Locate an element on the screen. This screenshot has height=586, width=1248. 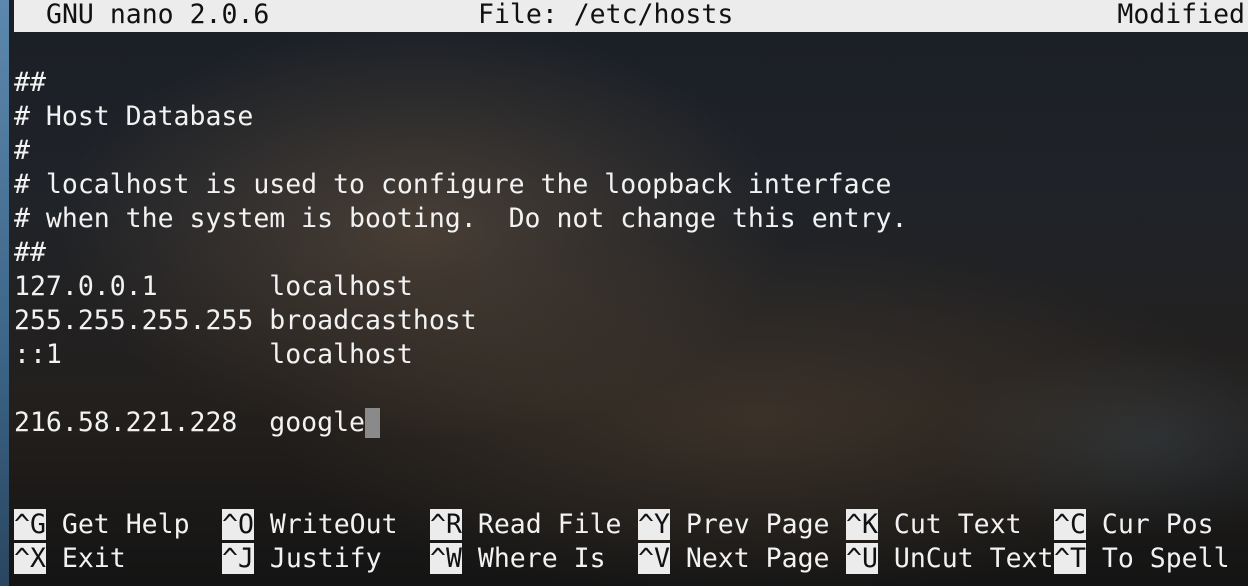
shortcut-label: Prev Page is located at coordinates (757, 524).